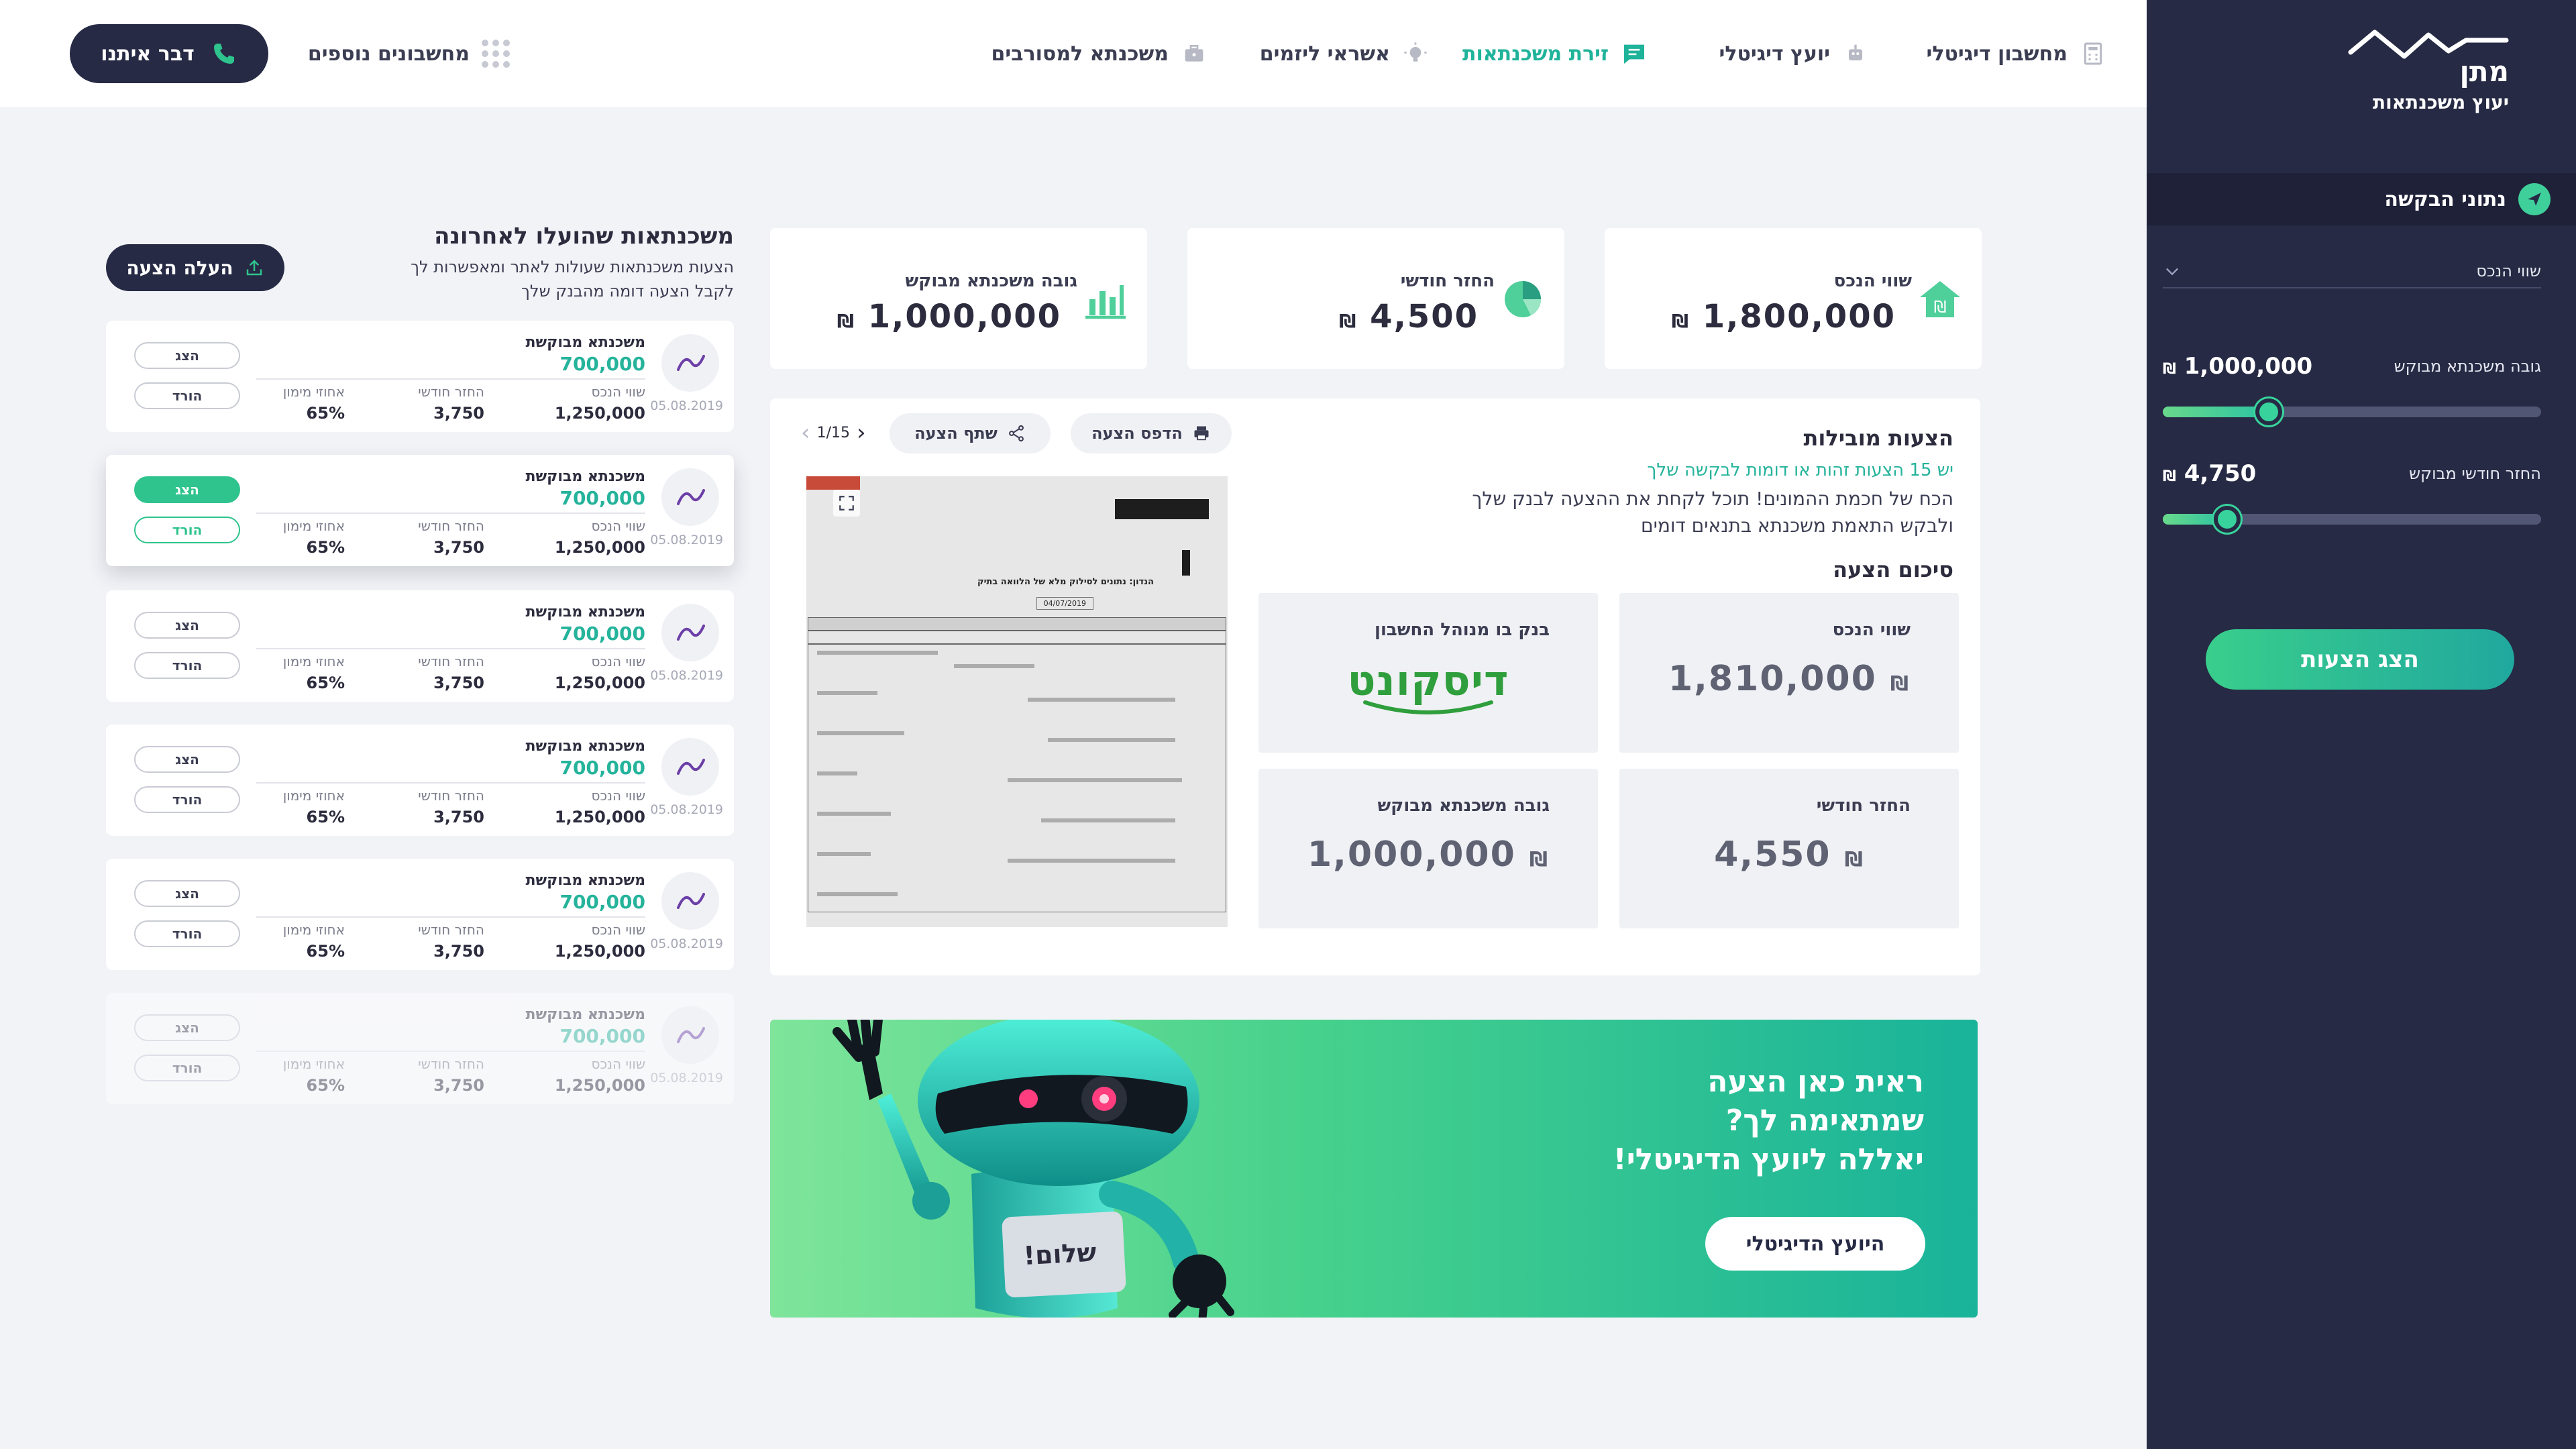  I want to click on summary-label: בנק בו מנוהל החשבון, so click(1462, 630).